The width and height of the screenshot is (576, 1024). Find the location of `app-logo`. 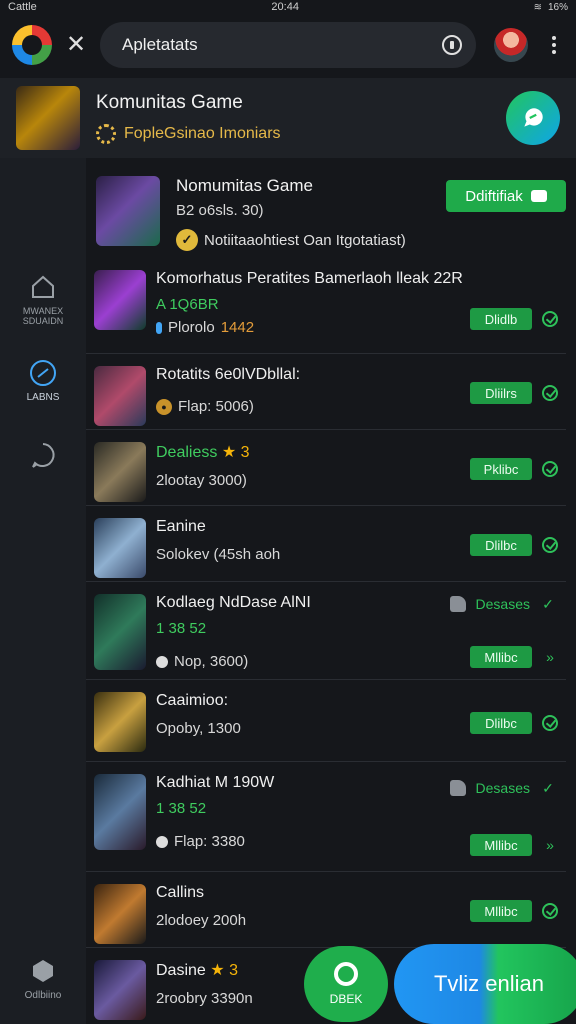

app-logo is located at coordinates (32, 45).